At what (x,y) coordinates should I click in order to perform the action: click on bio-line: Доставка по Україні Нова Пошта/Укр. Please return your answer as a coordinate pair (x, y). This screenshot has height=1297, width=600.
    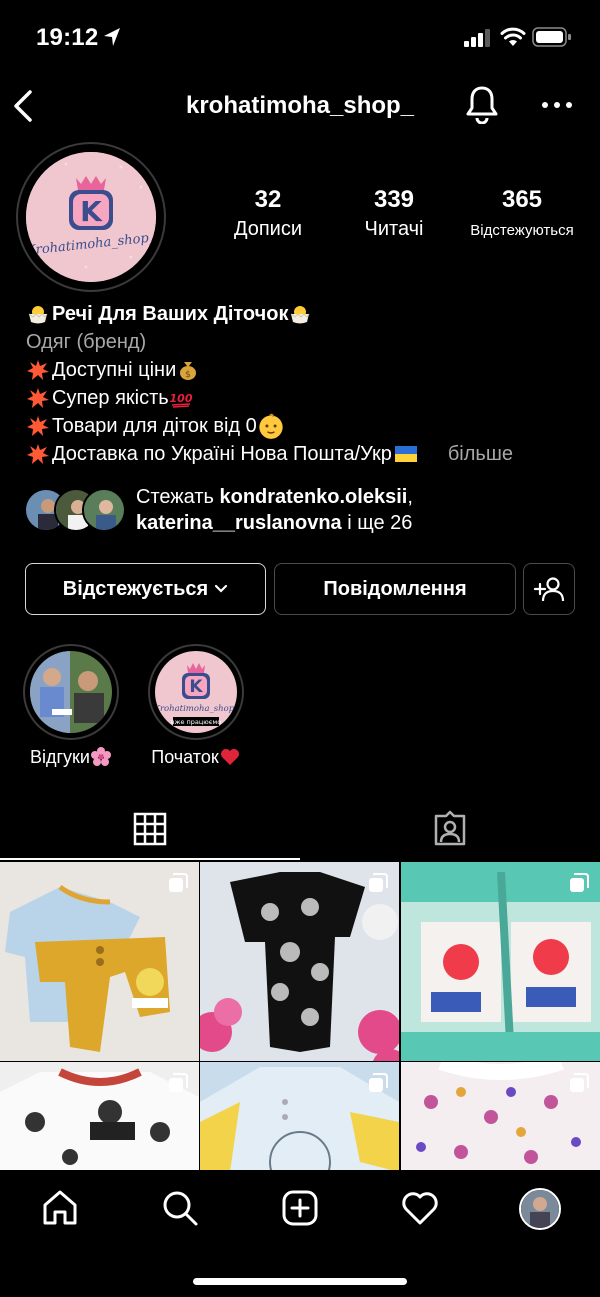
    Looking at the image, I should click on (222, 454).